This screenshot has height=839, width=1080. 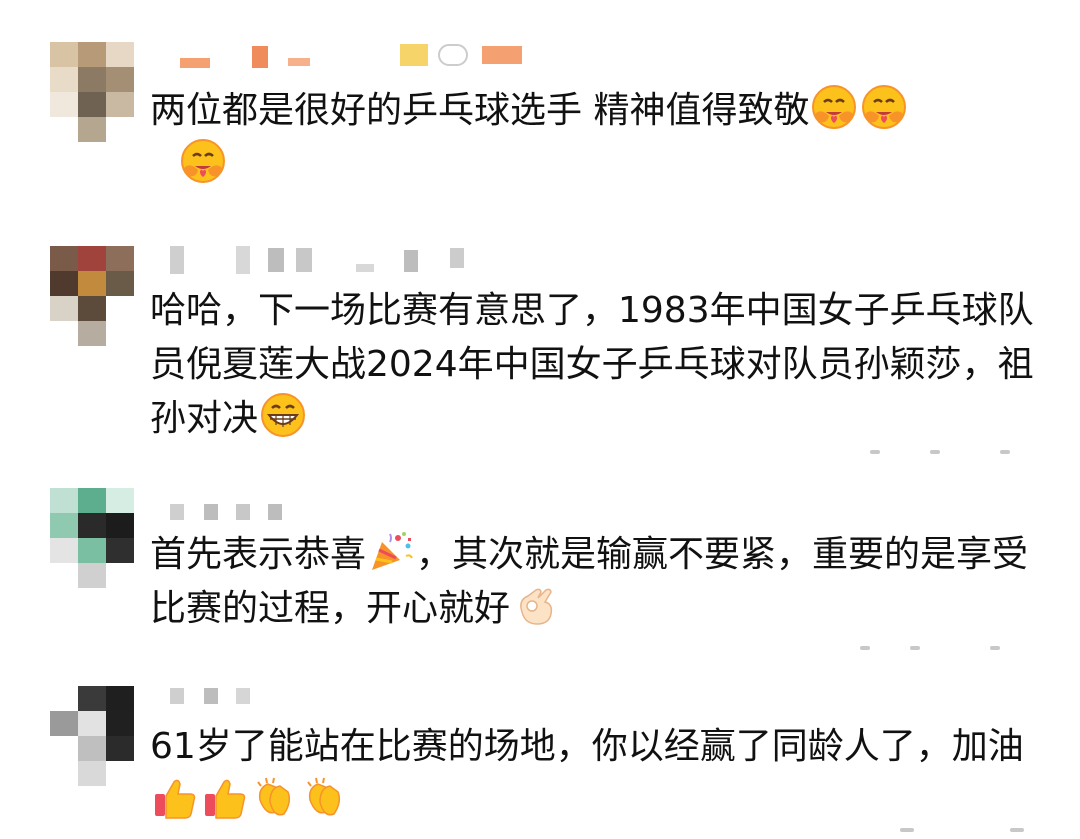 What do you see at coordinates (480, 110) in the screenshot?
I see `comment-text-content: 两位都是很好的乒乓球选手 精神值得致敬` at bounding box center [480, 110].